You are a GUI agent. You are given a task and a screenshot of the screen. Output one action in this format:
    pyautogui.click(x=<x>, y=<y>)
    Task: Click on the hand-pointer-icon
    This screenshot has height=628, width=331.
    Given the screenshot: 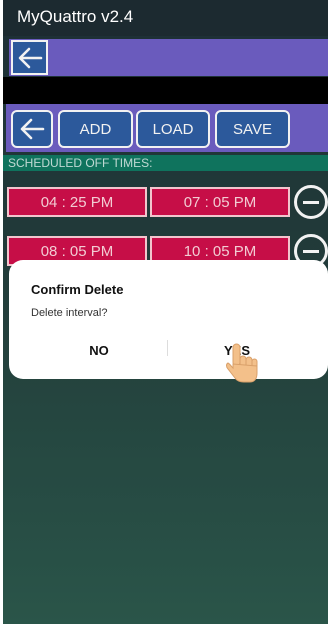 What is the action you would take?
    pyautogui.click(x=242, y=363)
    